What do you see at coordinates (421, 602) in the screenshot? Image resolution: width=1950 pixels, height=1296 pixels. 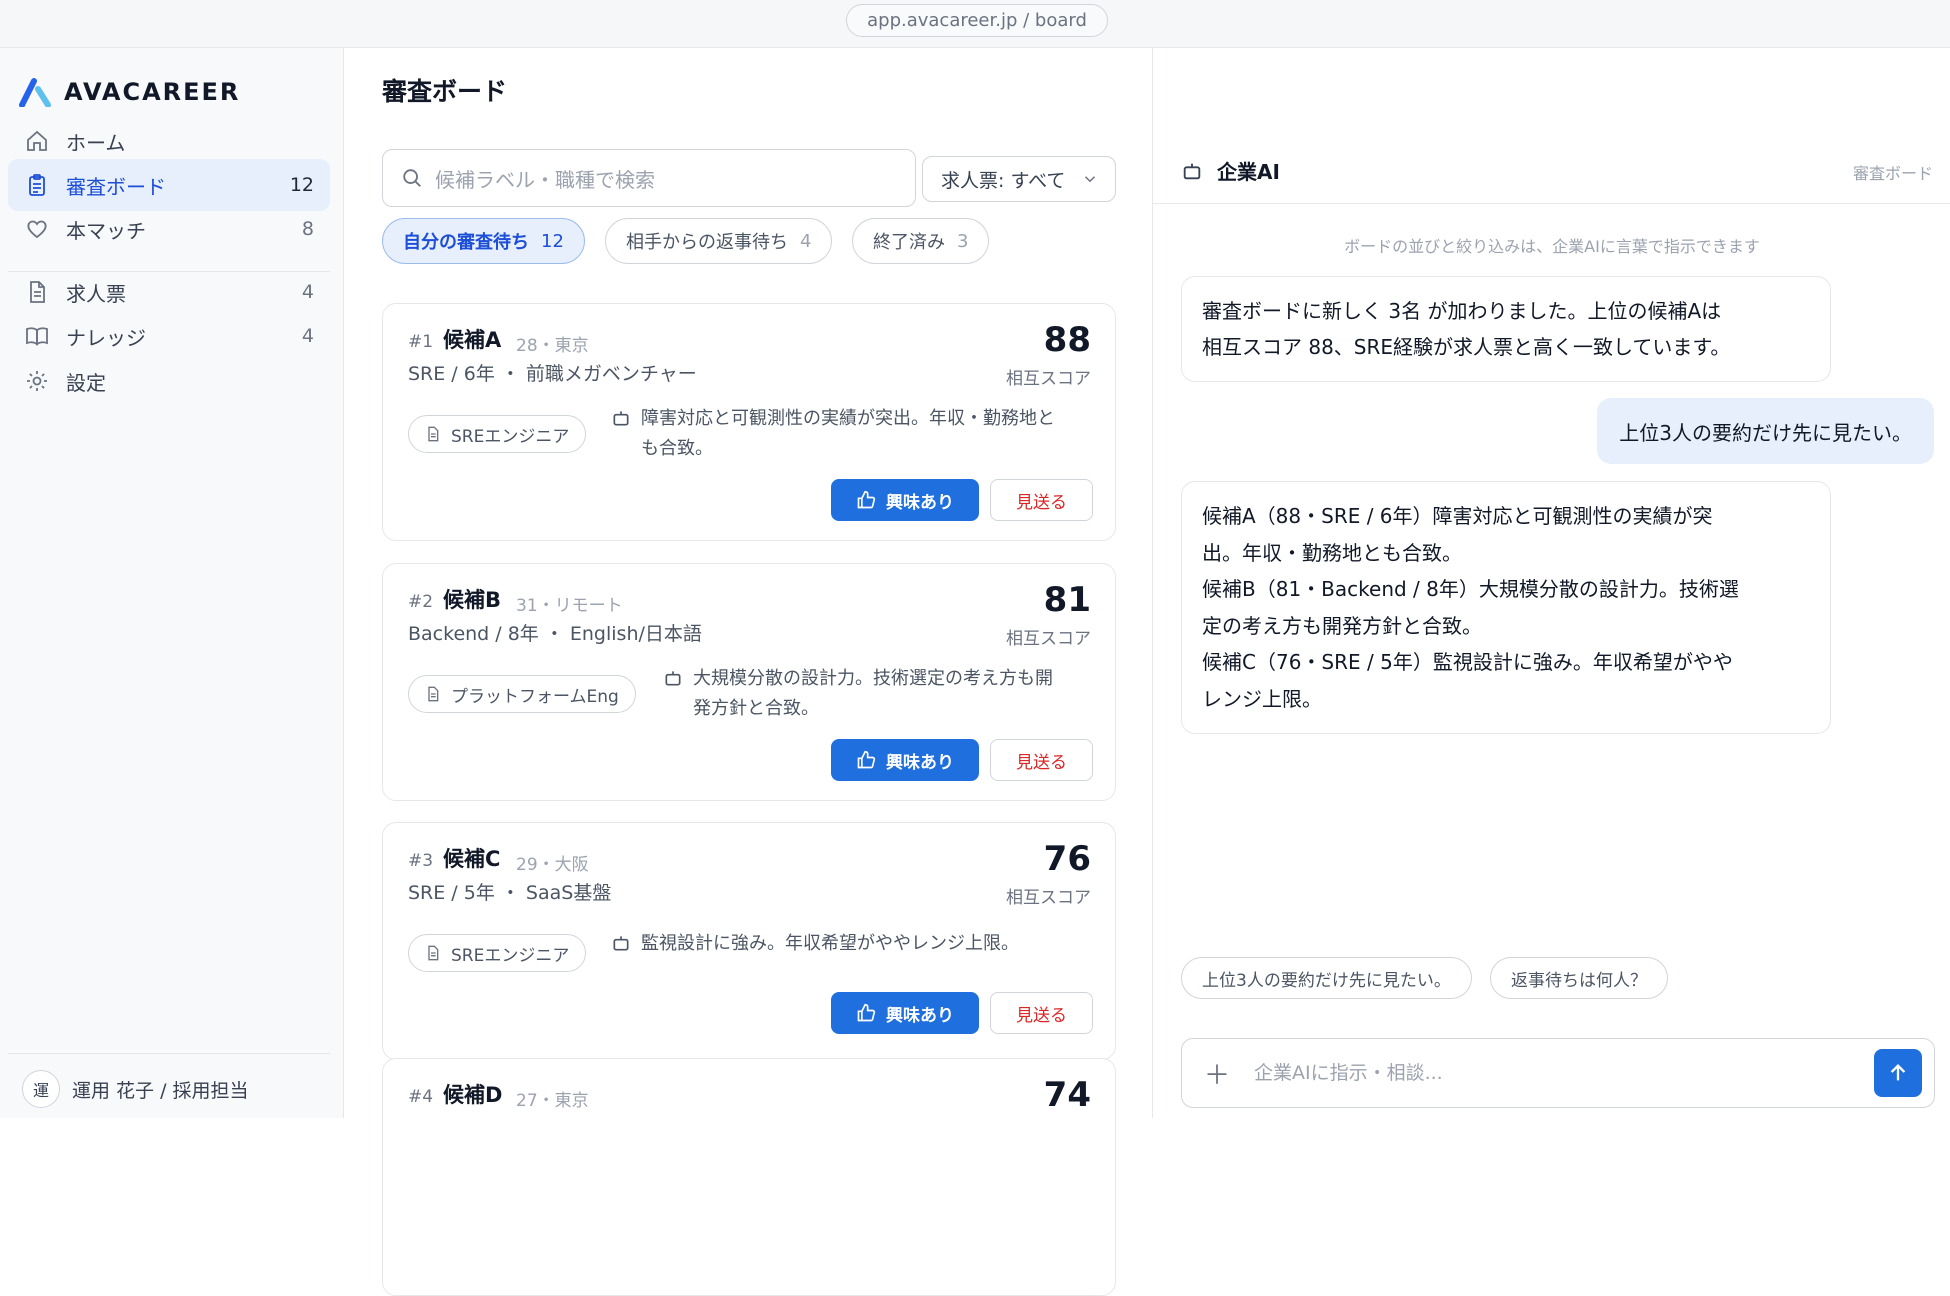 I see `candidate-rank: #2` at bounding box center [421, 602].